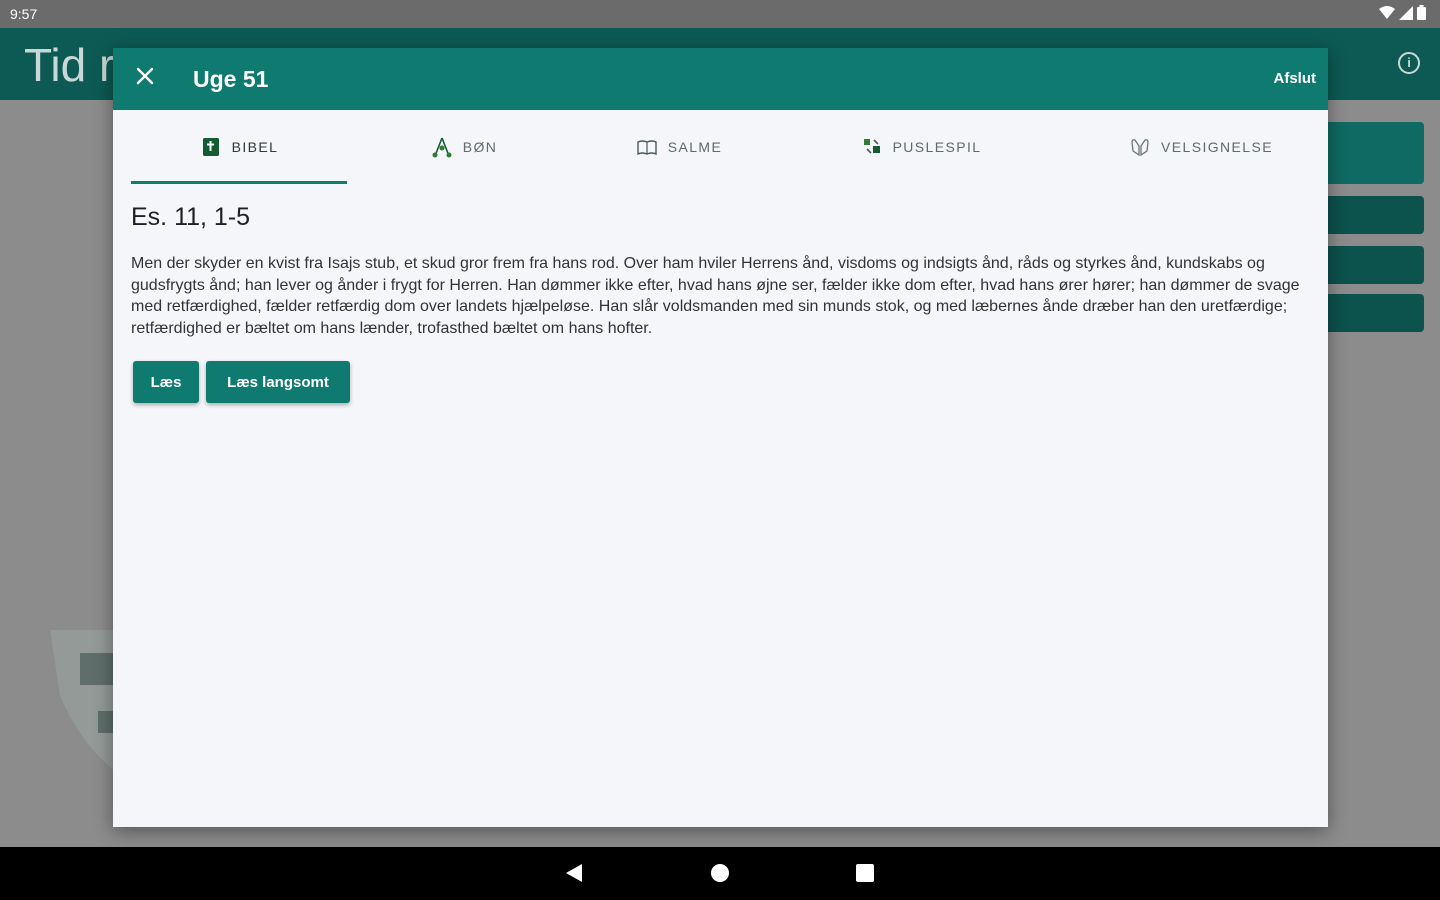  Describe the element at coordinates (720, 873) in the screenshot. I see `home-icon` at that location.